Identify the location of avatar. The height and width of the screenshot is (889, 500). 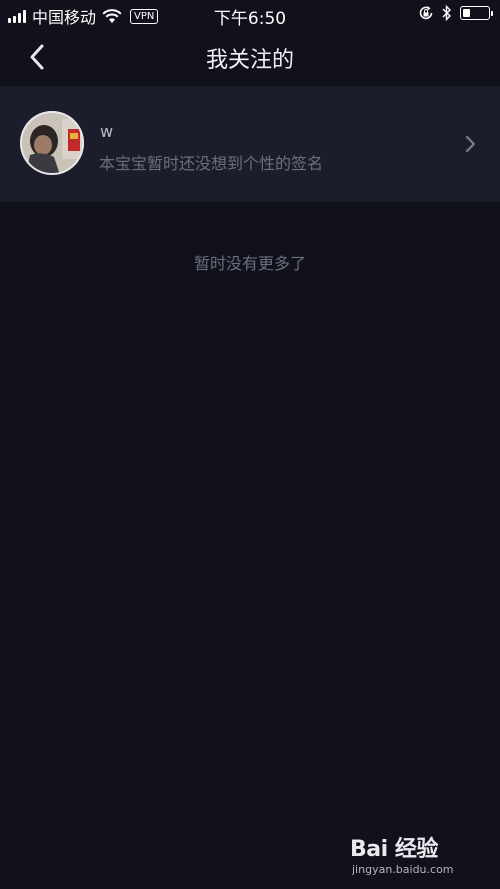
(52, 143).